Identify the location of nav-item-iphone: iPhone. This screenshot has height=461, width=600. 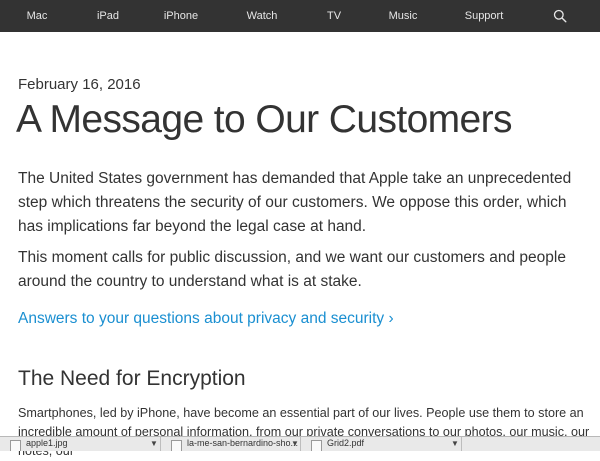
(181, 16).